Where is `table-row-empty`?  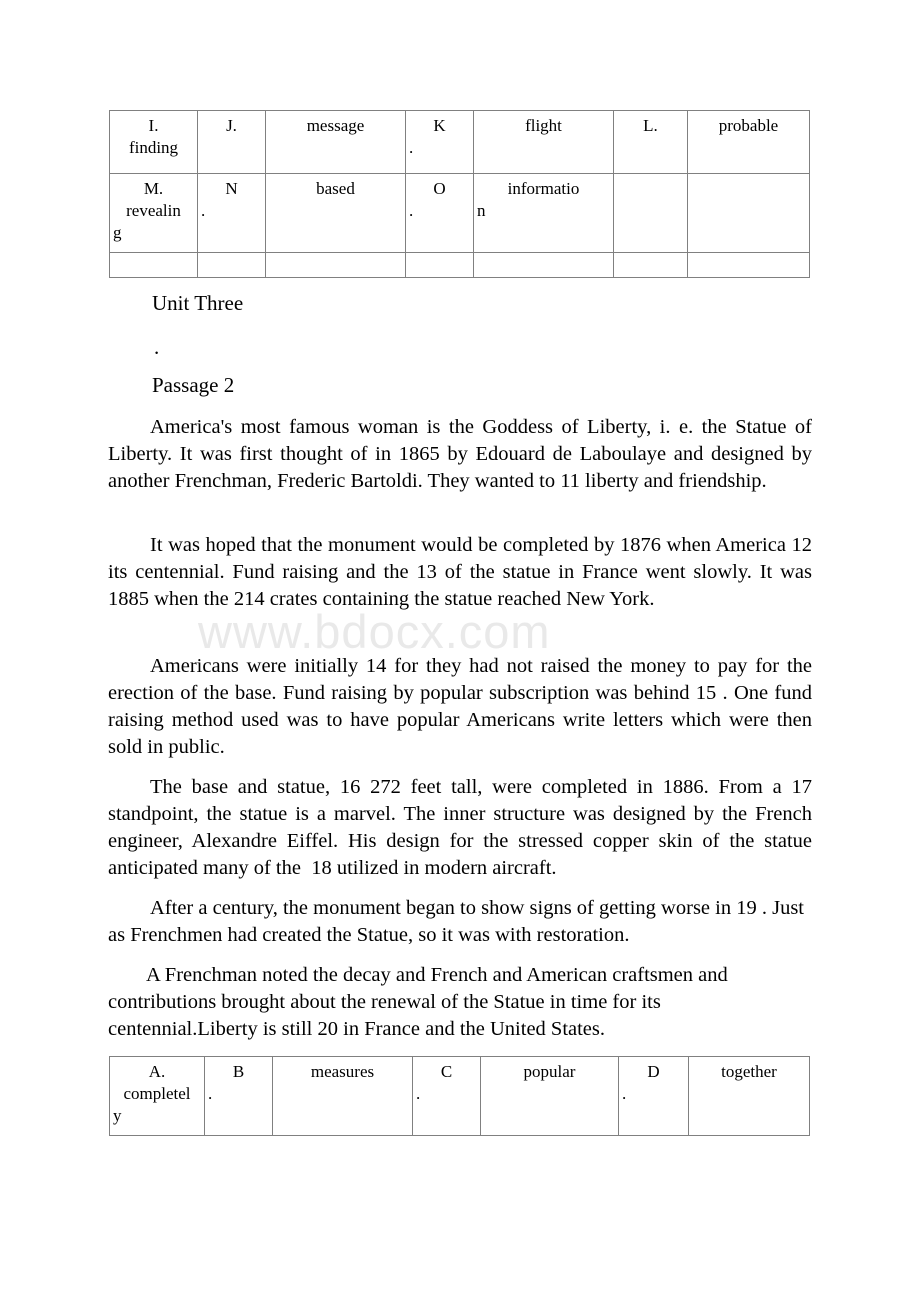 table-row-empty is located at coordinates (459, 265).